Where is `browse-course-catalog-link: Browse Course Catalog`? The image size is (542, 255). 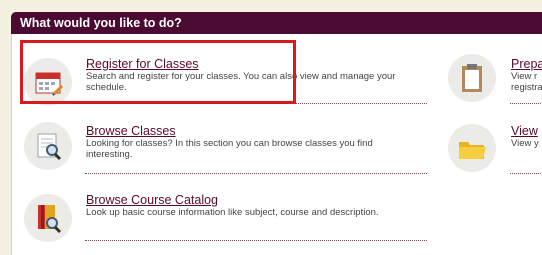 browse-course-catalog-link: Browse Course Catalog is located at coordinates (152, 200).